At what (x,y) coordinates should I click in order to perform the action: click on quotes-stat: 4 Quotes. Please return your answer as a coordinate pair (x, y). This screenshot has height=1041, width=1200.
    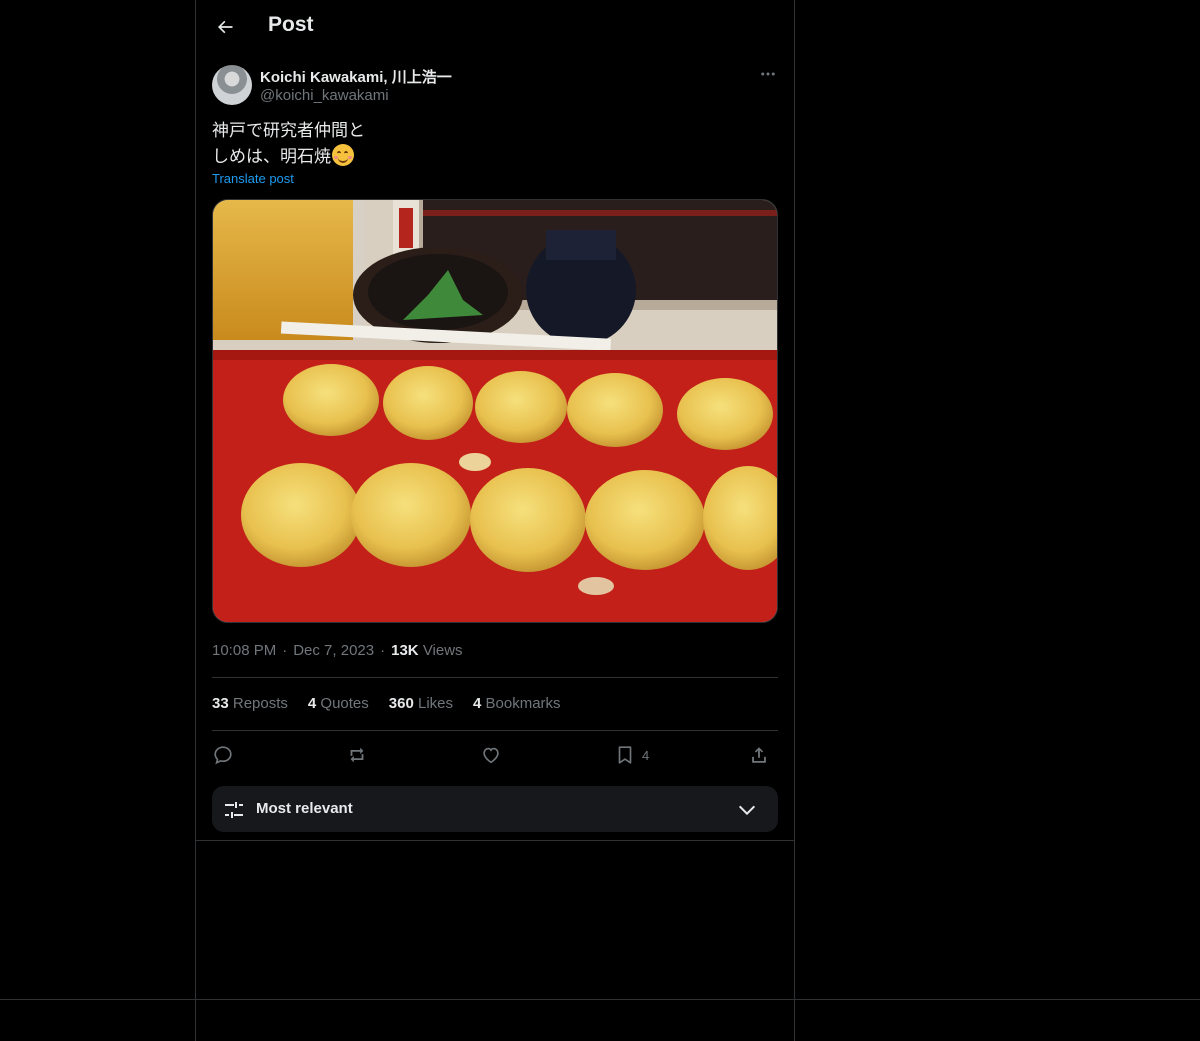
    Looking at the image, I should click on (338, 703).